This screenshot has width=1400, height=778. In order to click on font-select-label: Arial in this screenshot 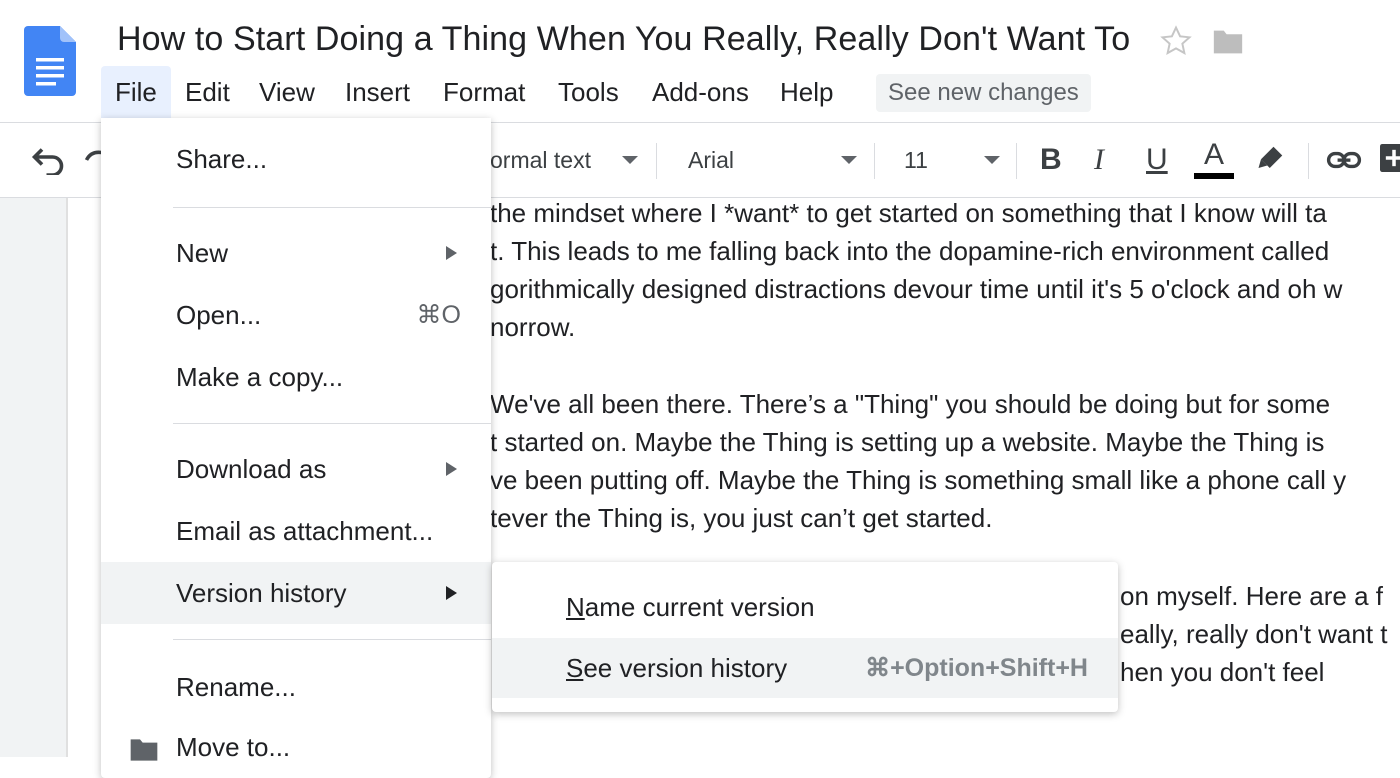, I will do `click(711, 159)`.